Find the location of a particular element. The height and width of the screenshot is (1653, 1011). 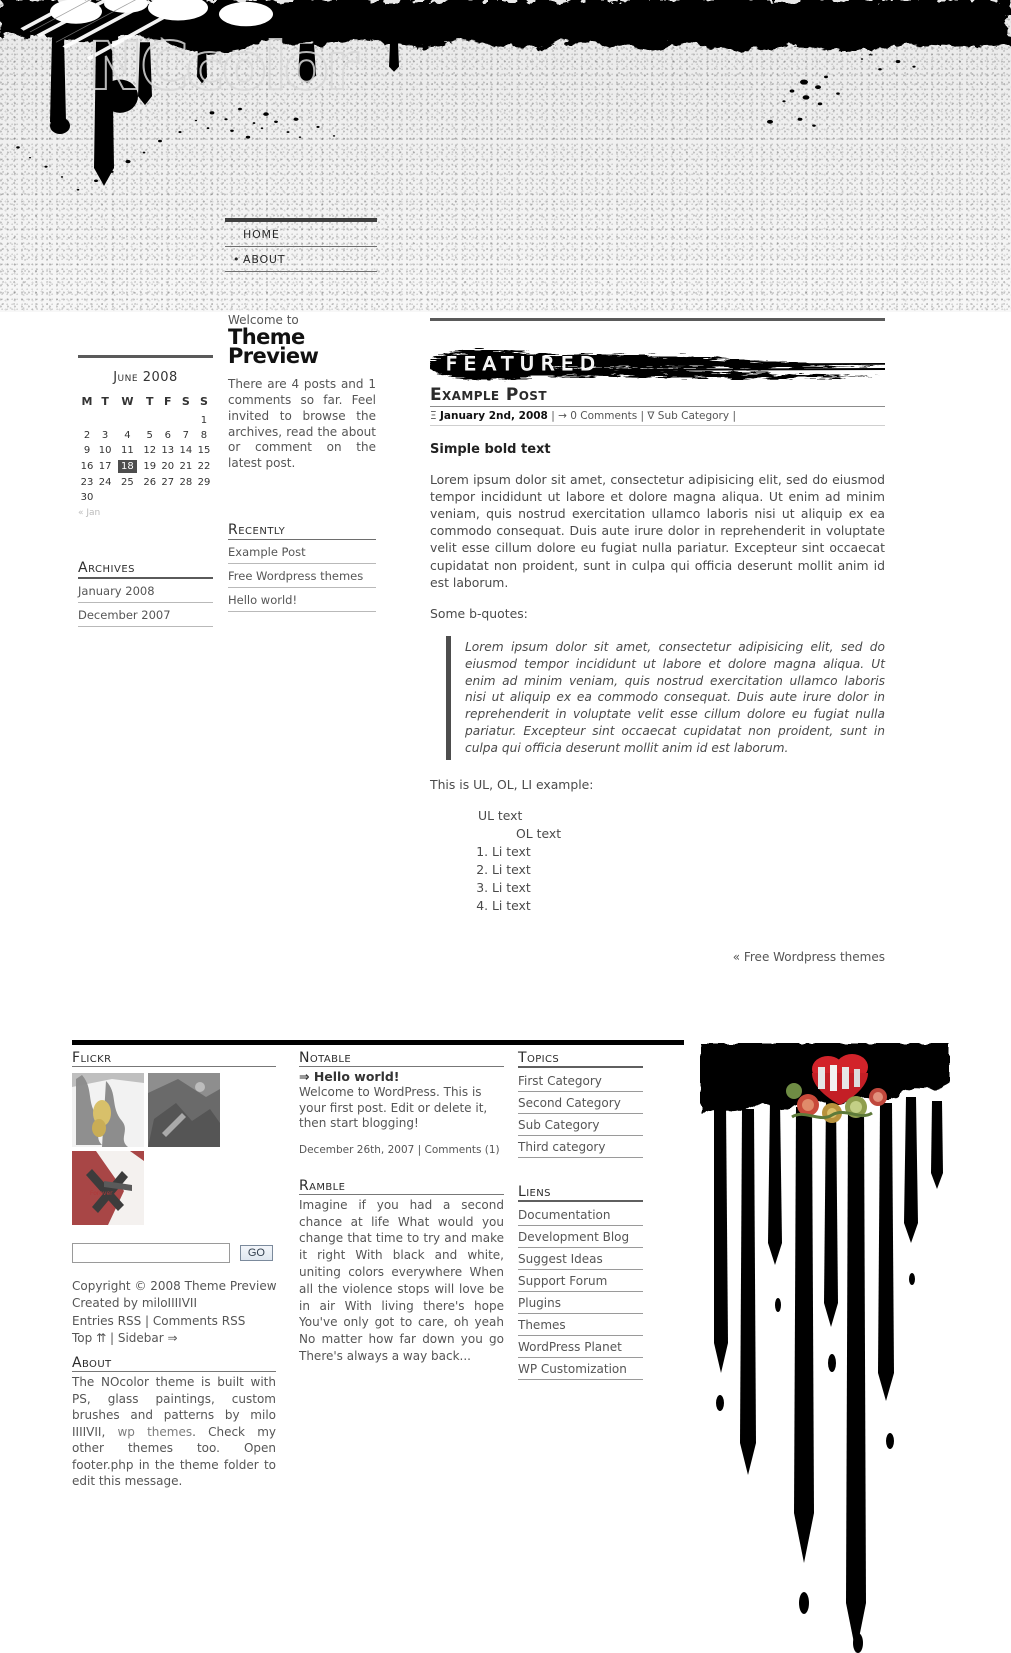

unordered-list: UL text OL text is located at coordinates (657, 825).